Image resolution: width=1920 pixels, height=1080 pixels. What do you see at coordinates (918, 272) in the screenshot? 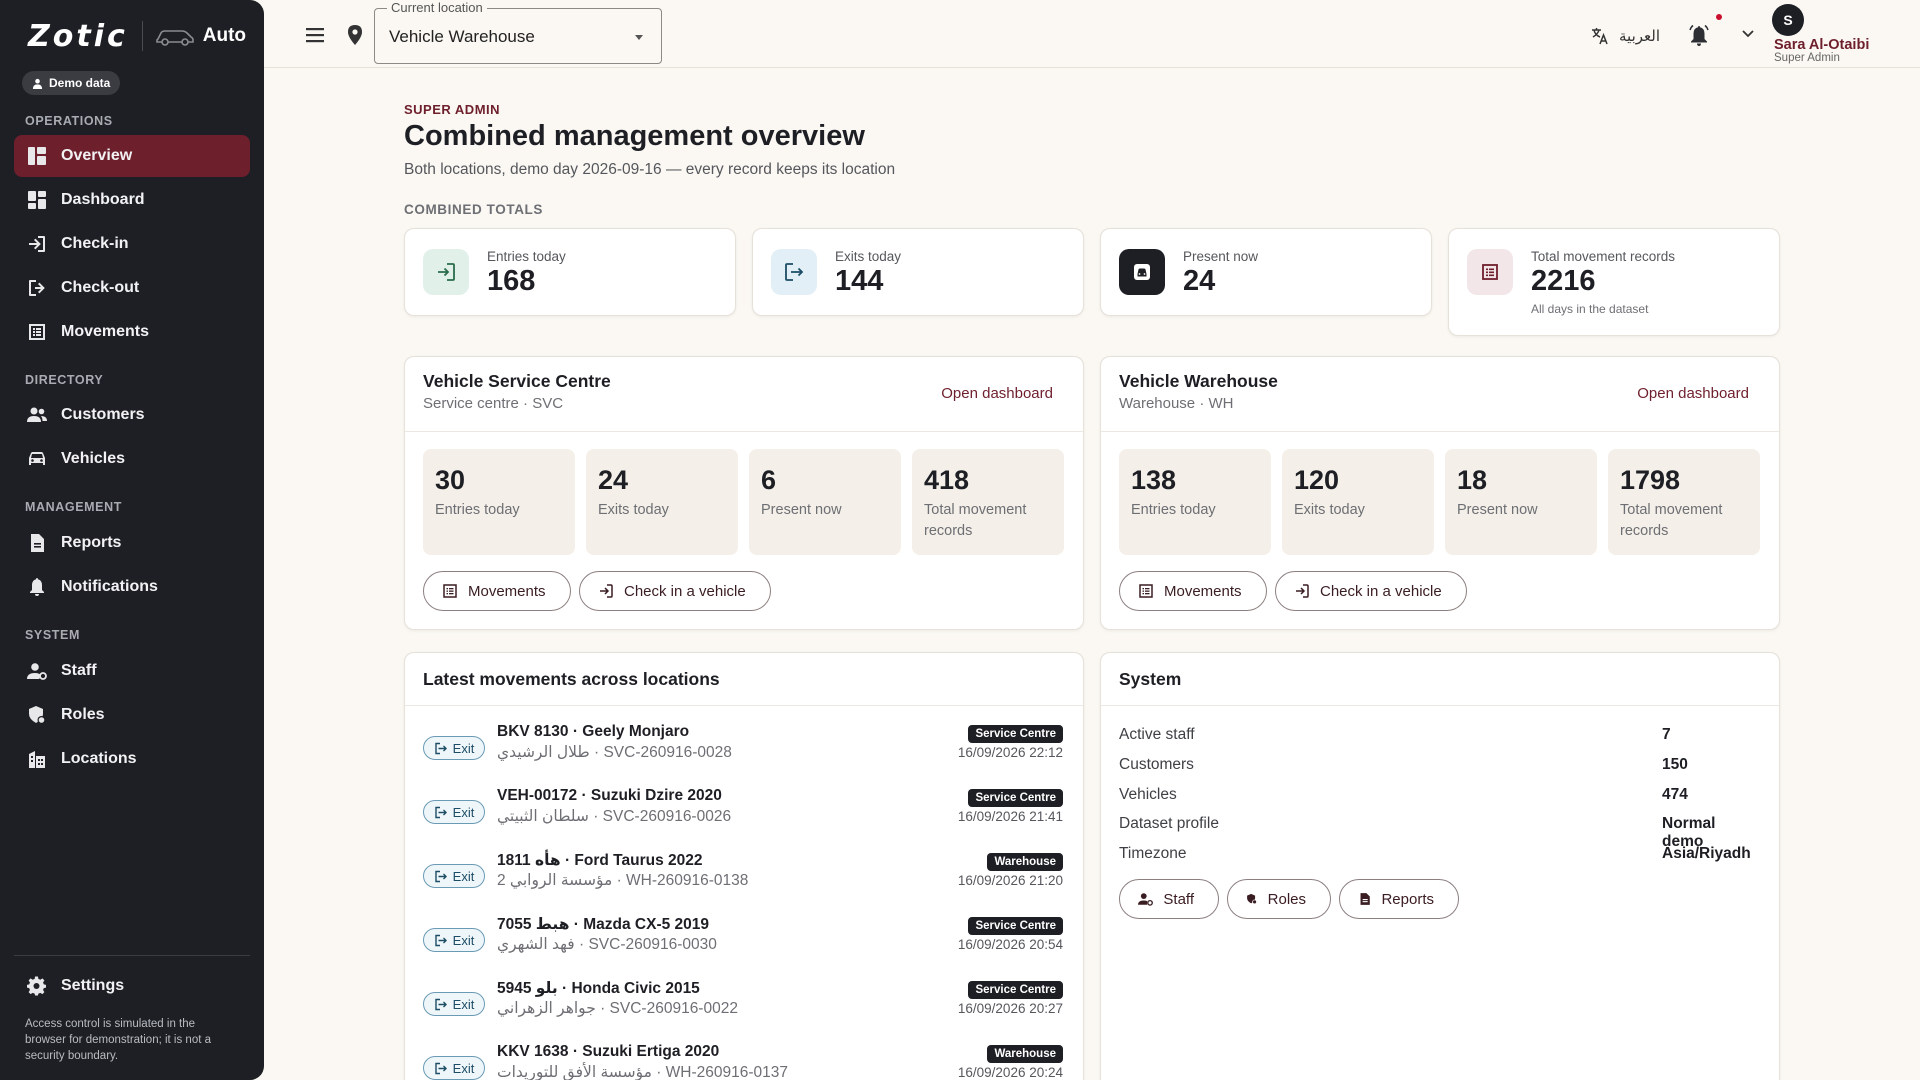
I see `kpi-card-exits: Exits today 144` at bounding box center [918, 272].